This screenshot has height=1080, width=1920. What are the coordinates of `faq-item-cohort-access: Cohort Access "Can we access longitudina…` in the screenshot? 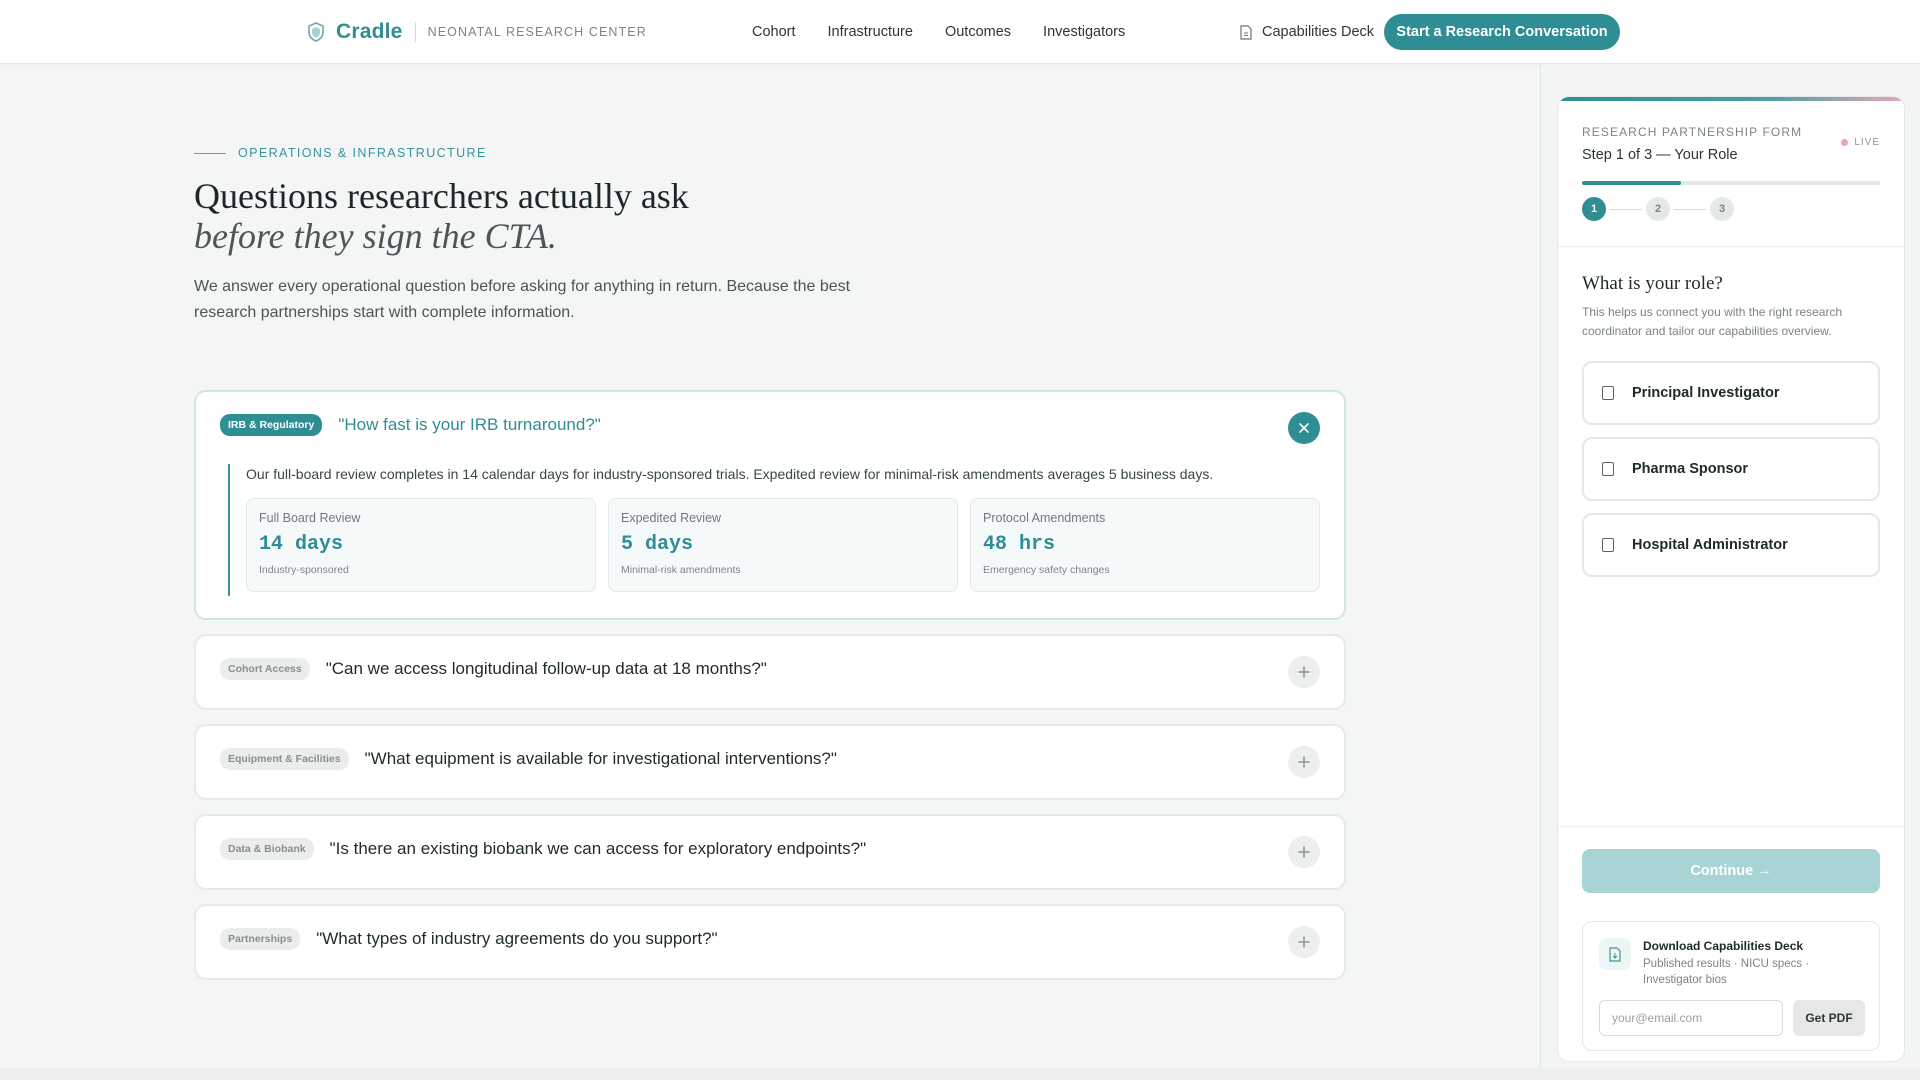 It's located at (770, 672).